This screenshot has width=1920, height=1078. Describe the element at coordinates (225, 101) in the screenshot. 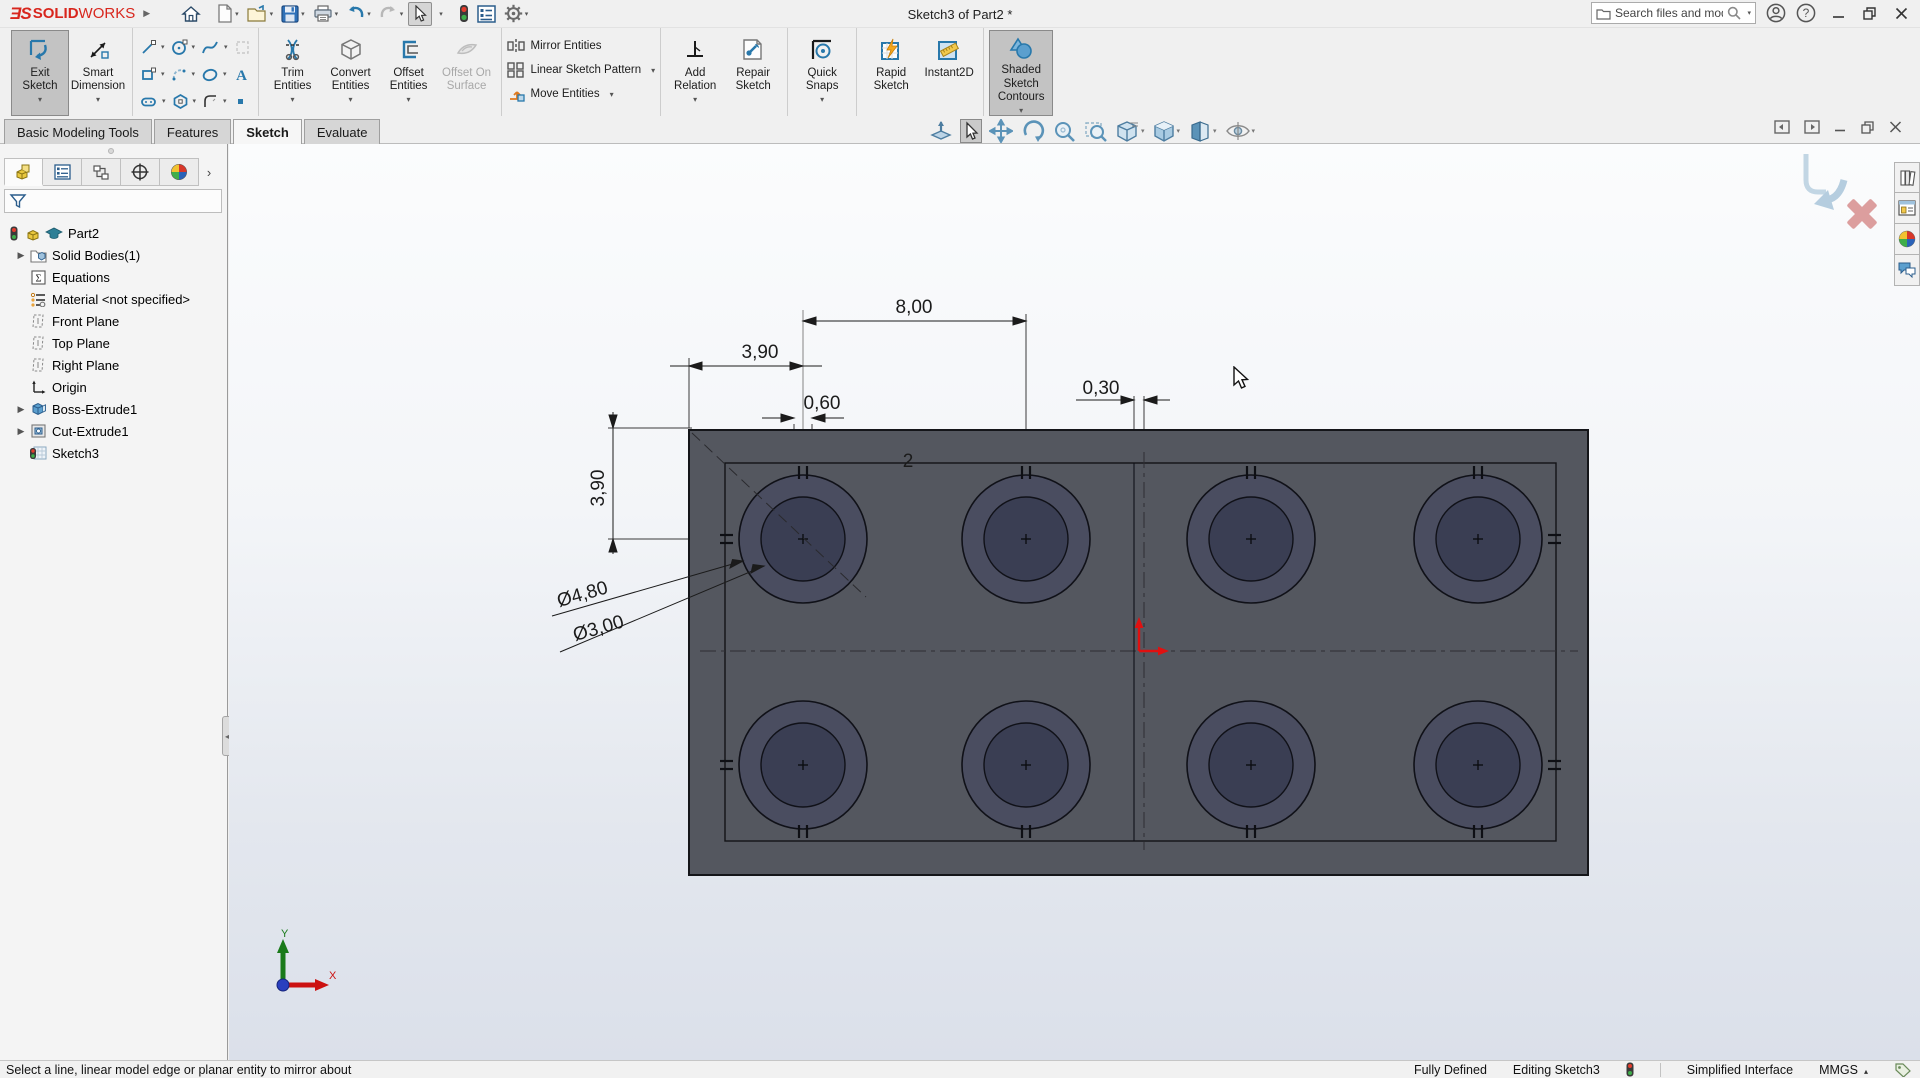

I see `fillet-caret: ▾` at that location.